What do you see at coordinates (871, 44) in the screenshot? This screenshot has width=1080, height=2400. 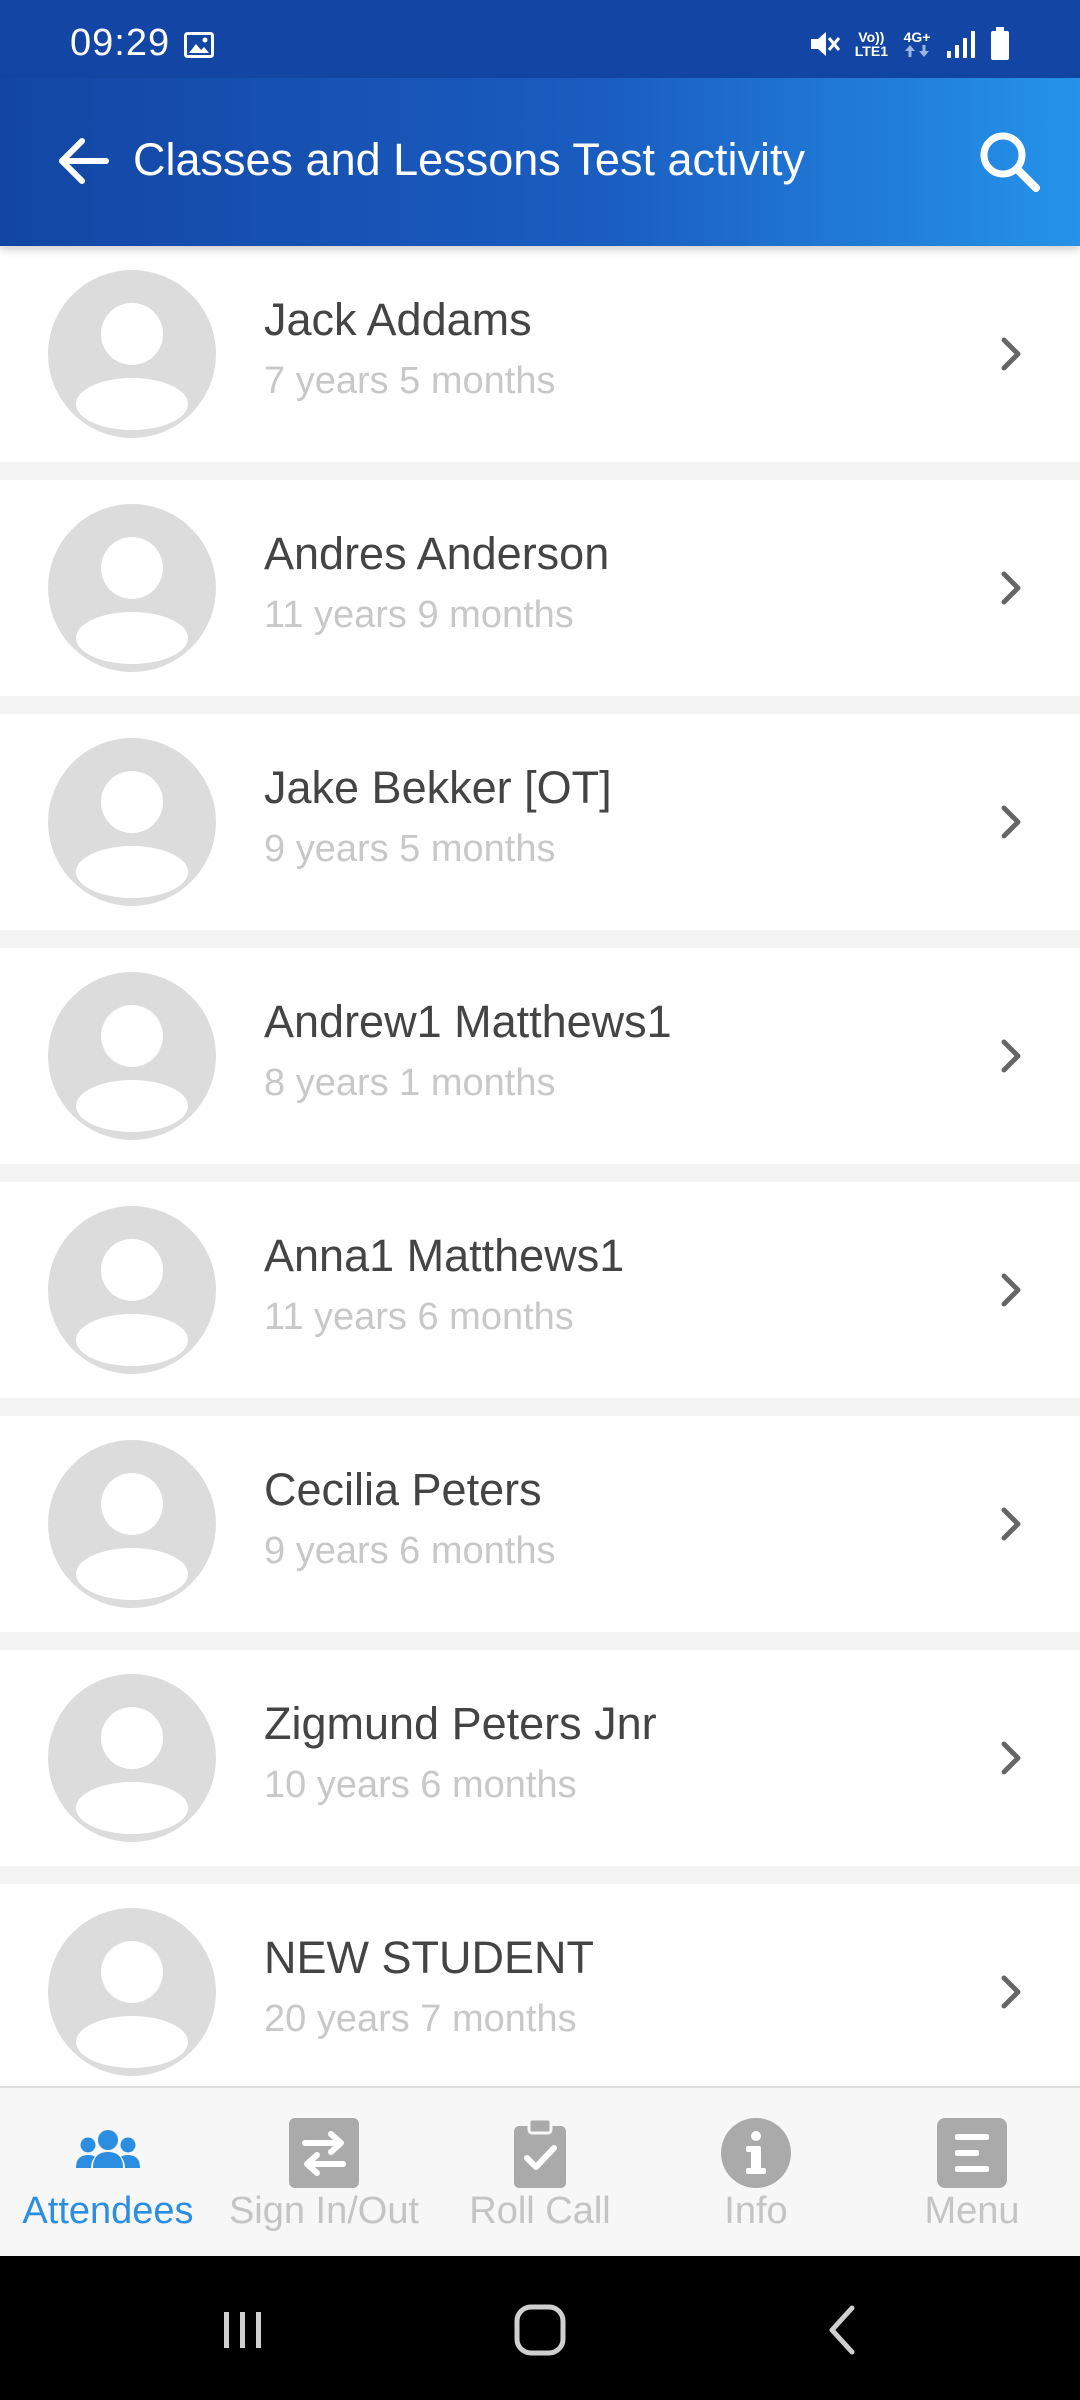 I see `volte-indicator: Vo)) LTE1` at bounding box center [871, 44].